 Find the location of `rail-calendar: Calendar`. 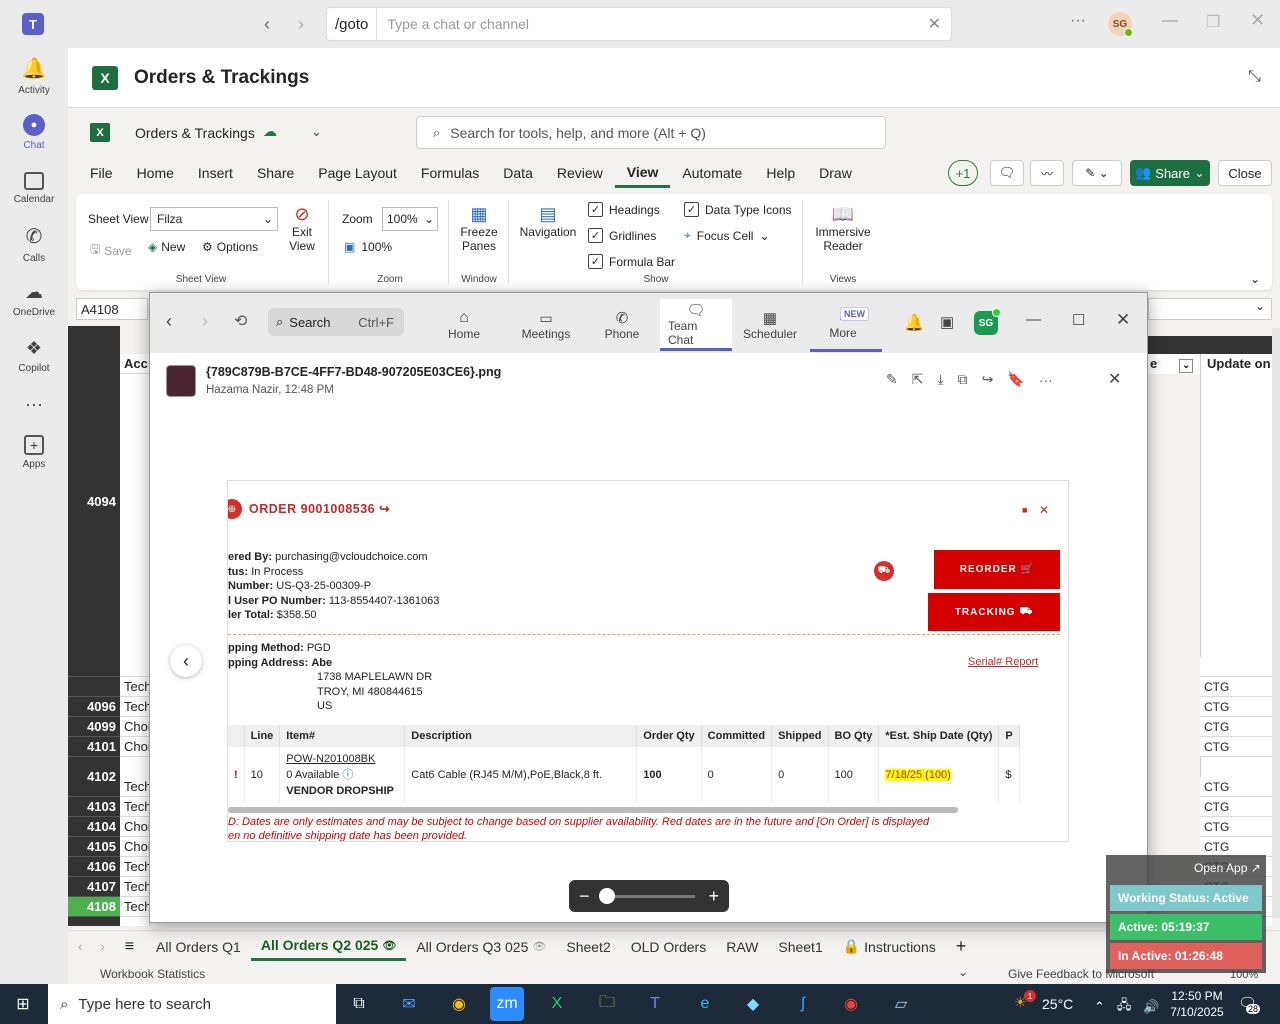

rail-calendar: Calendar is located at coordinates (34, 188).